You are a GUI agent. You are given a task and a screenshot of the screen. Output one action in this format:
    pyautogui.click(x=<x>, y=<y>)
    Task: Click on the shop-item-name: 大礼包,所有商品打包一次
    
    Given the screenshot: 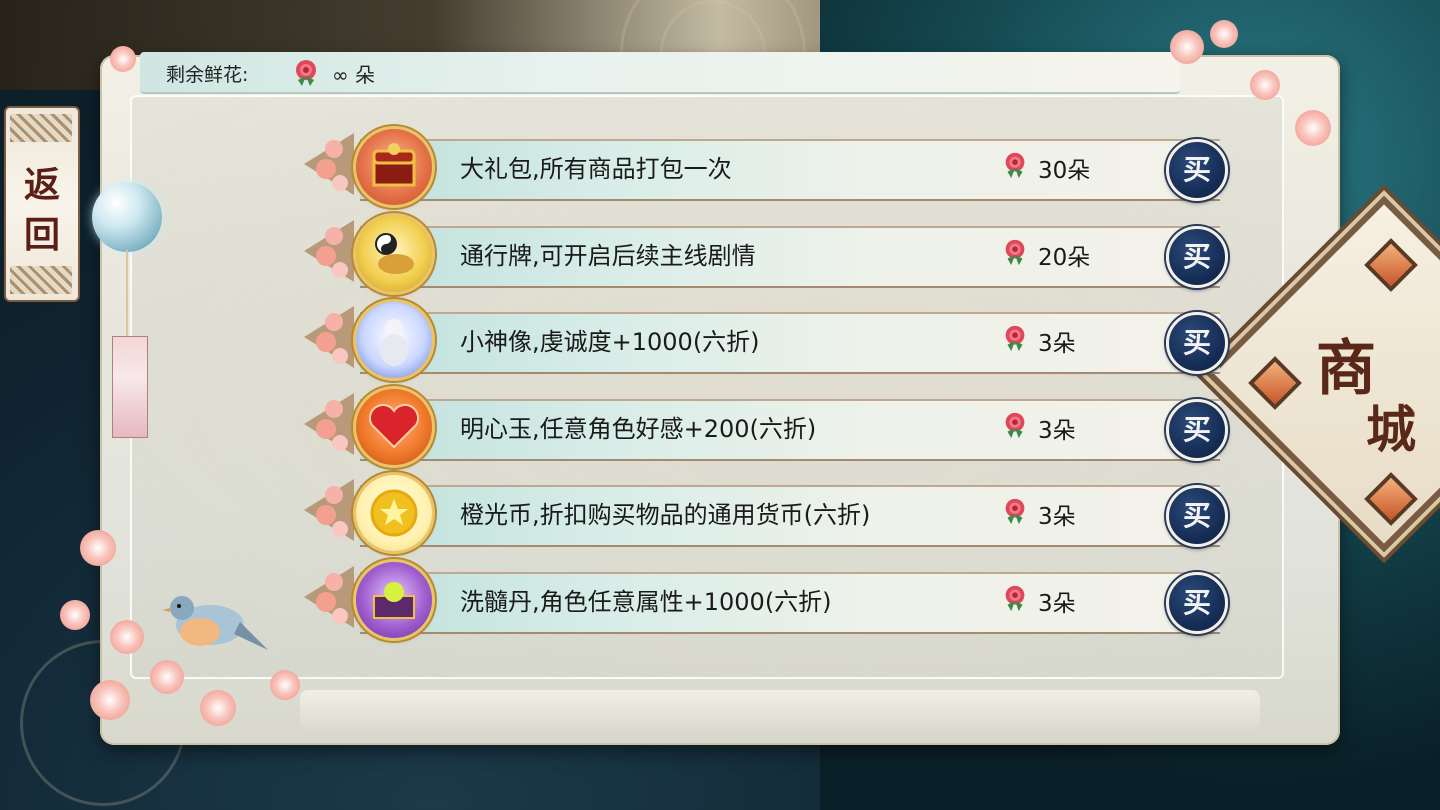 What is the action you would take?
    pyautogui.click(x=596, y=169)
    